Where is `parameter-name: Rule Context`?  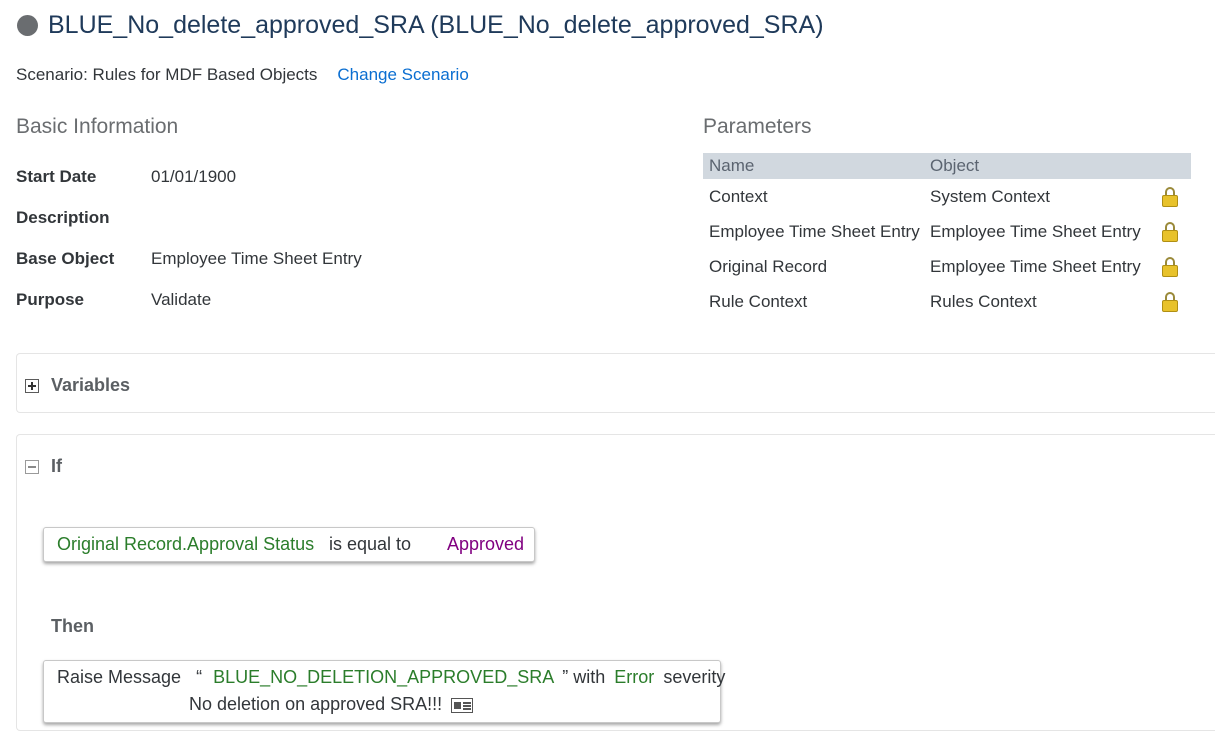 parameter-name: Rule Context is located at coordinates (758, 301).